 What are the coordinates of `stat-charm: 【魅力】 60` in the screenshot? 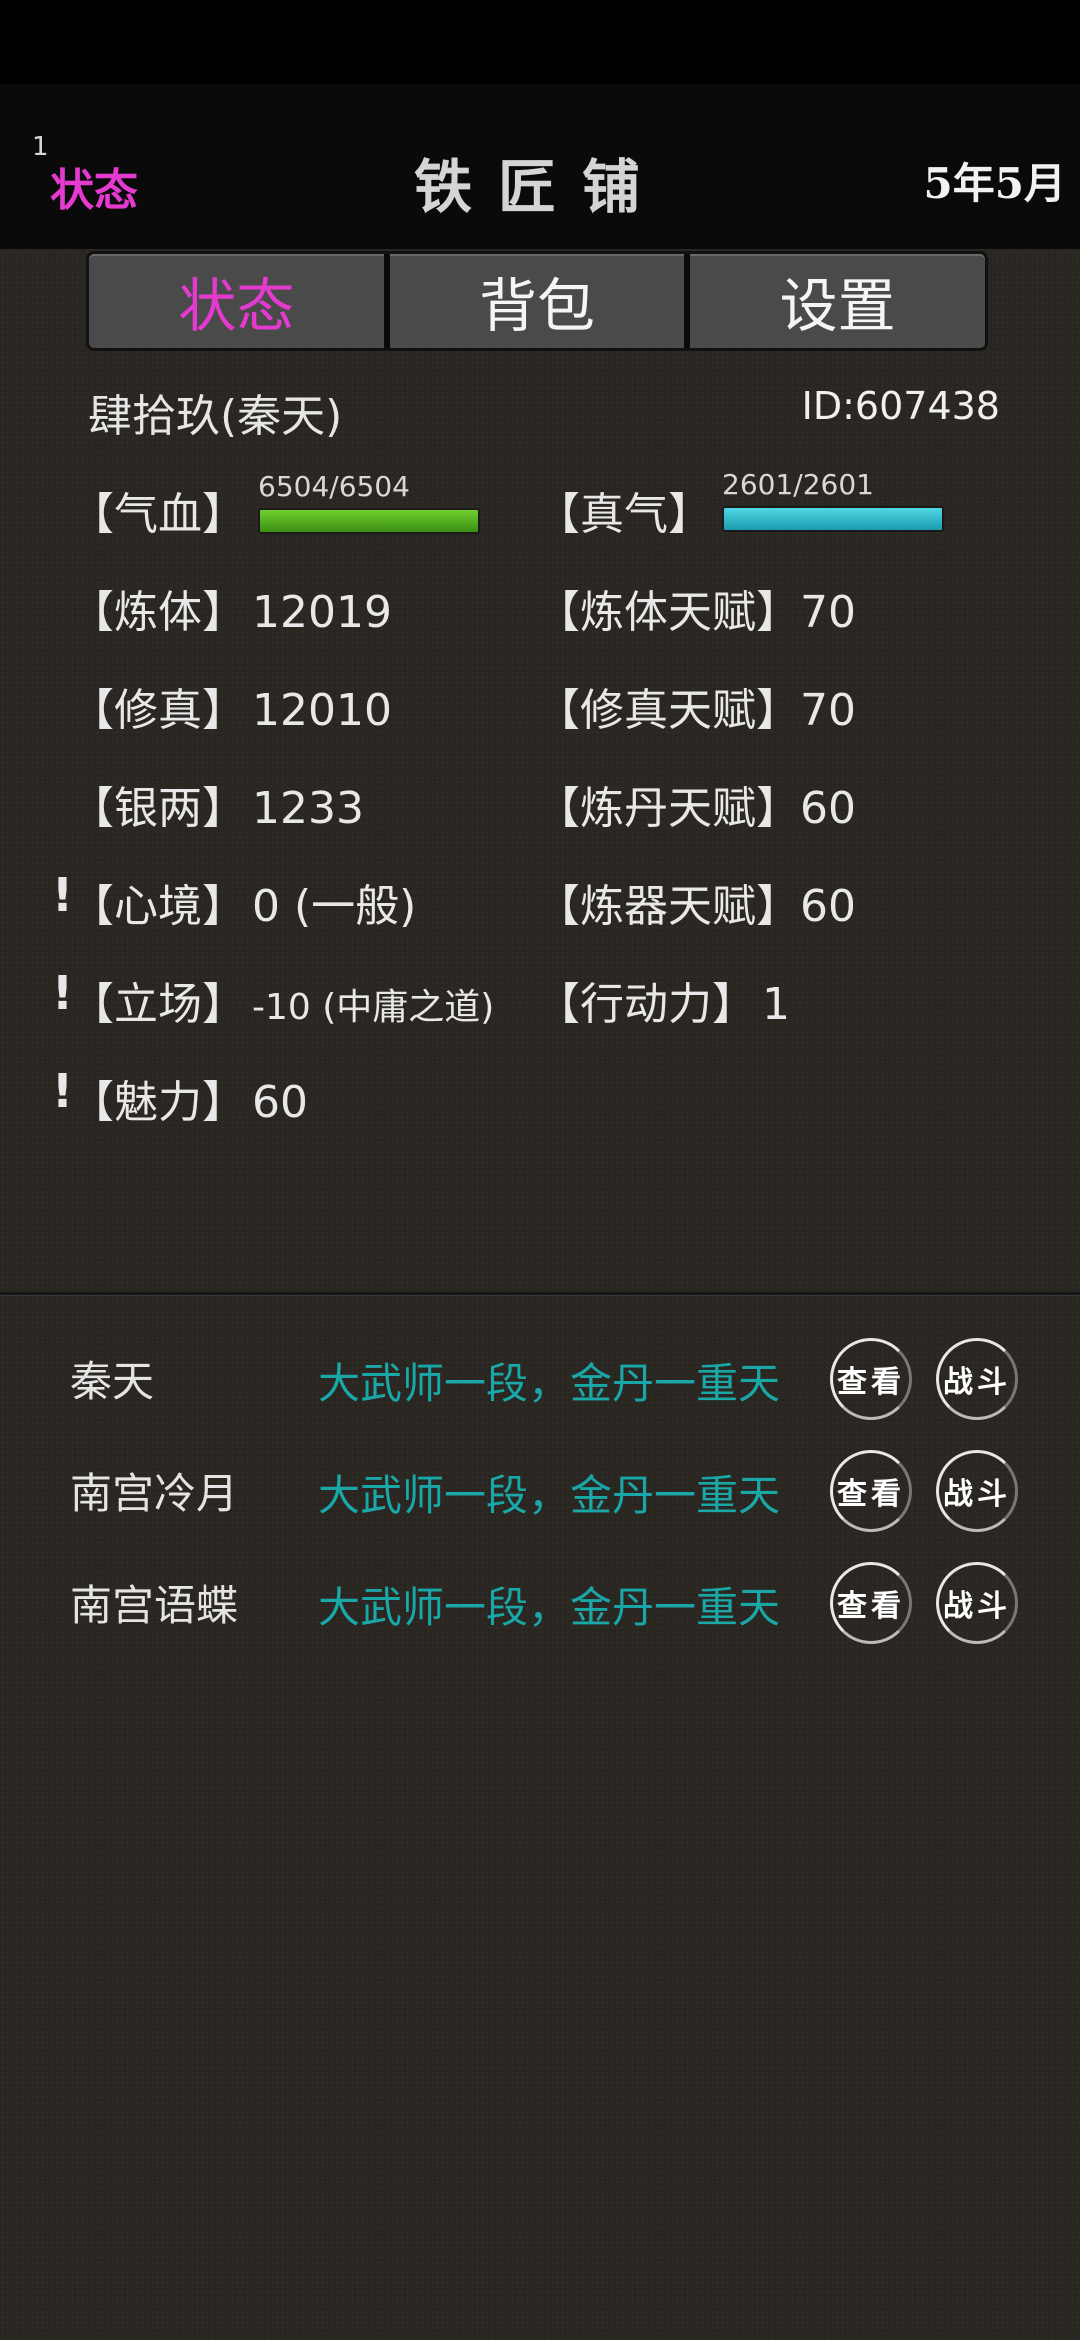 It's located at (189, 1098).